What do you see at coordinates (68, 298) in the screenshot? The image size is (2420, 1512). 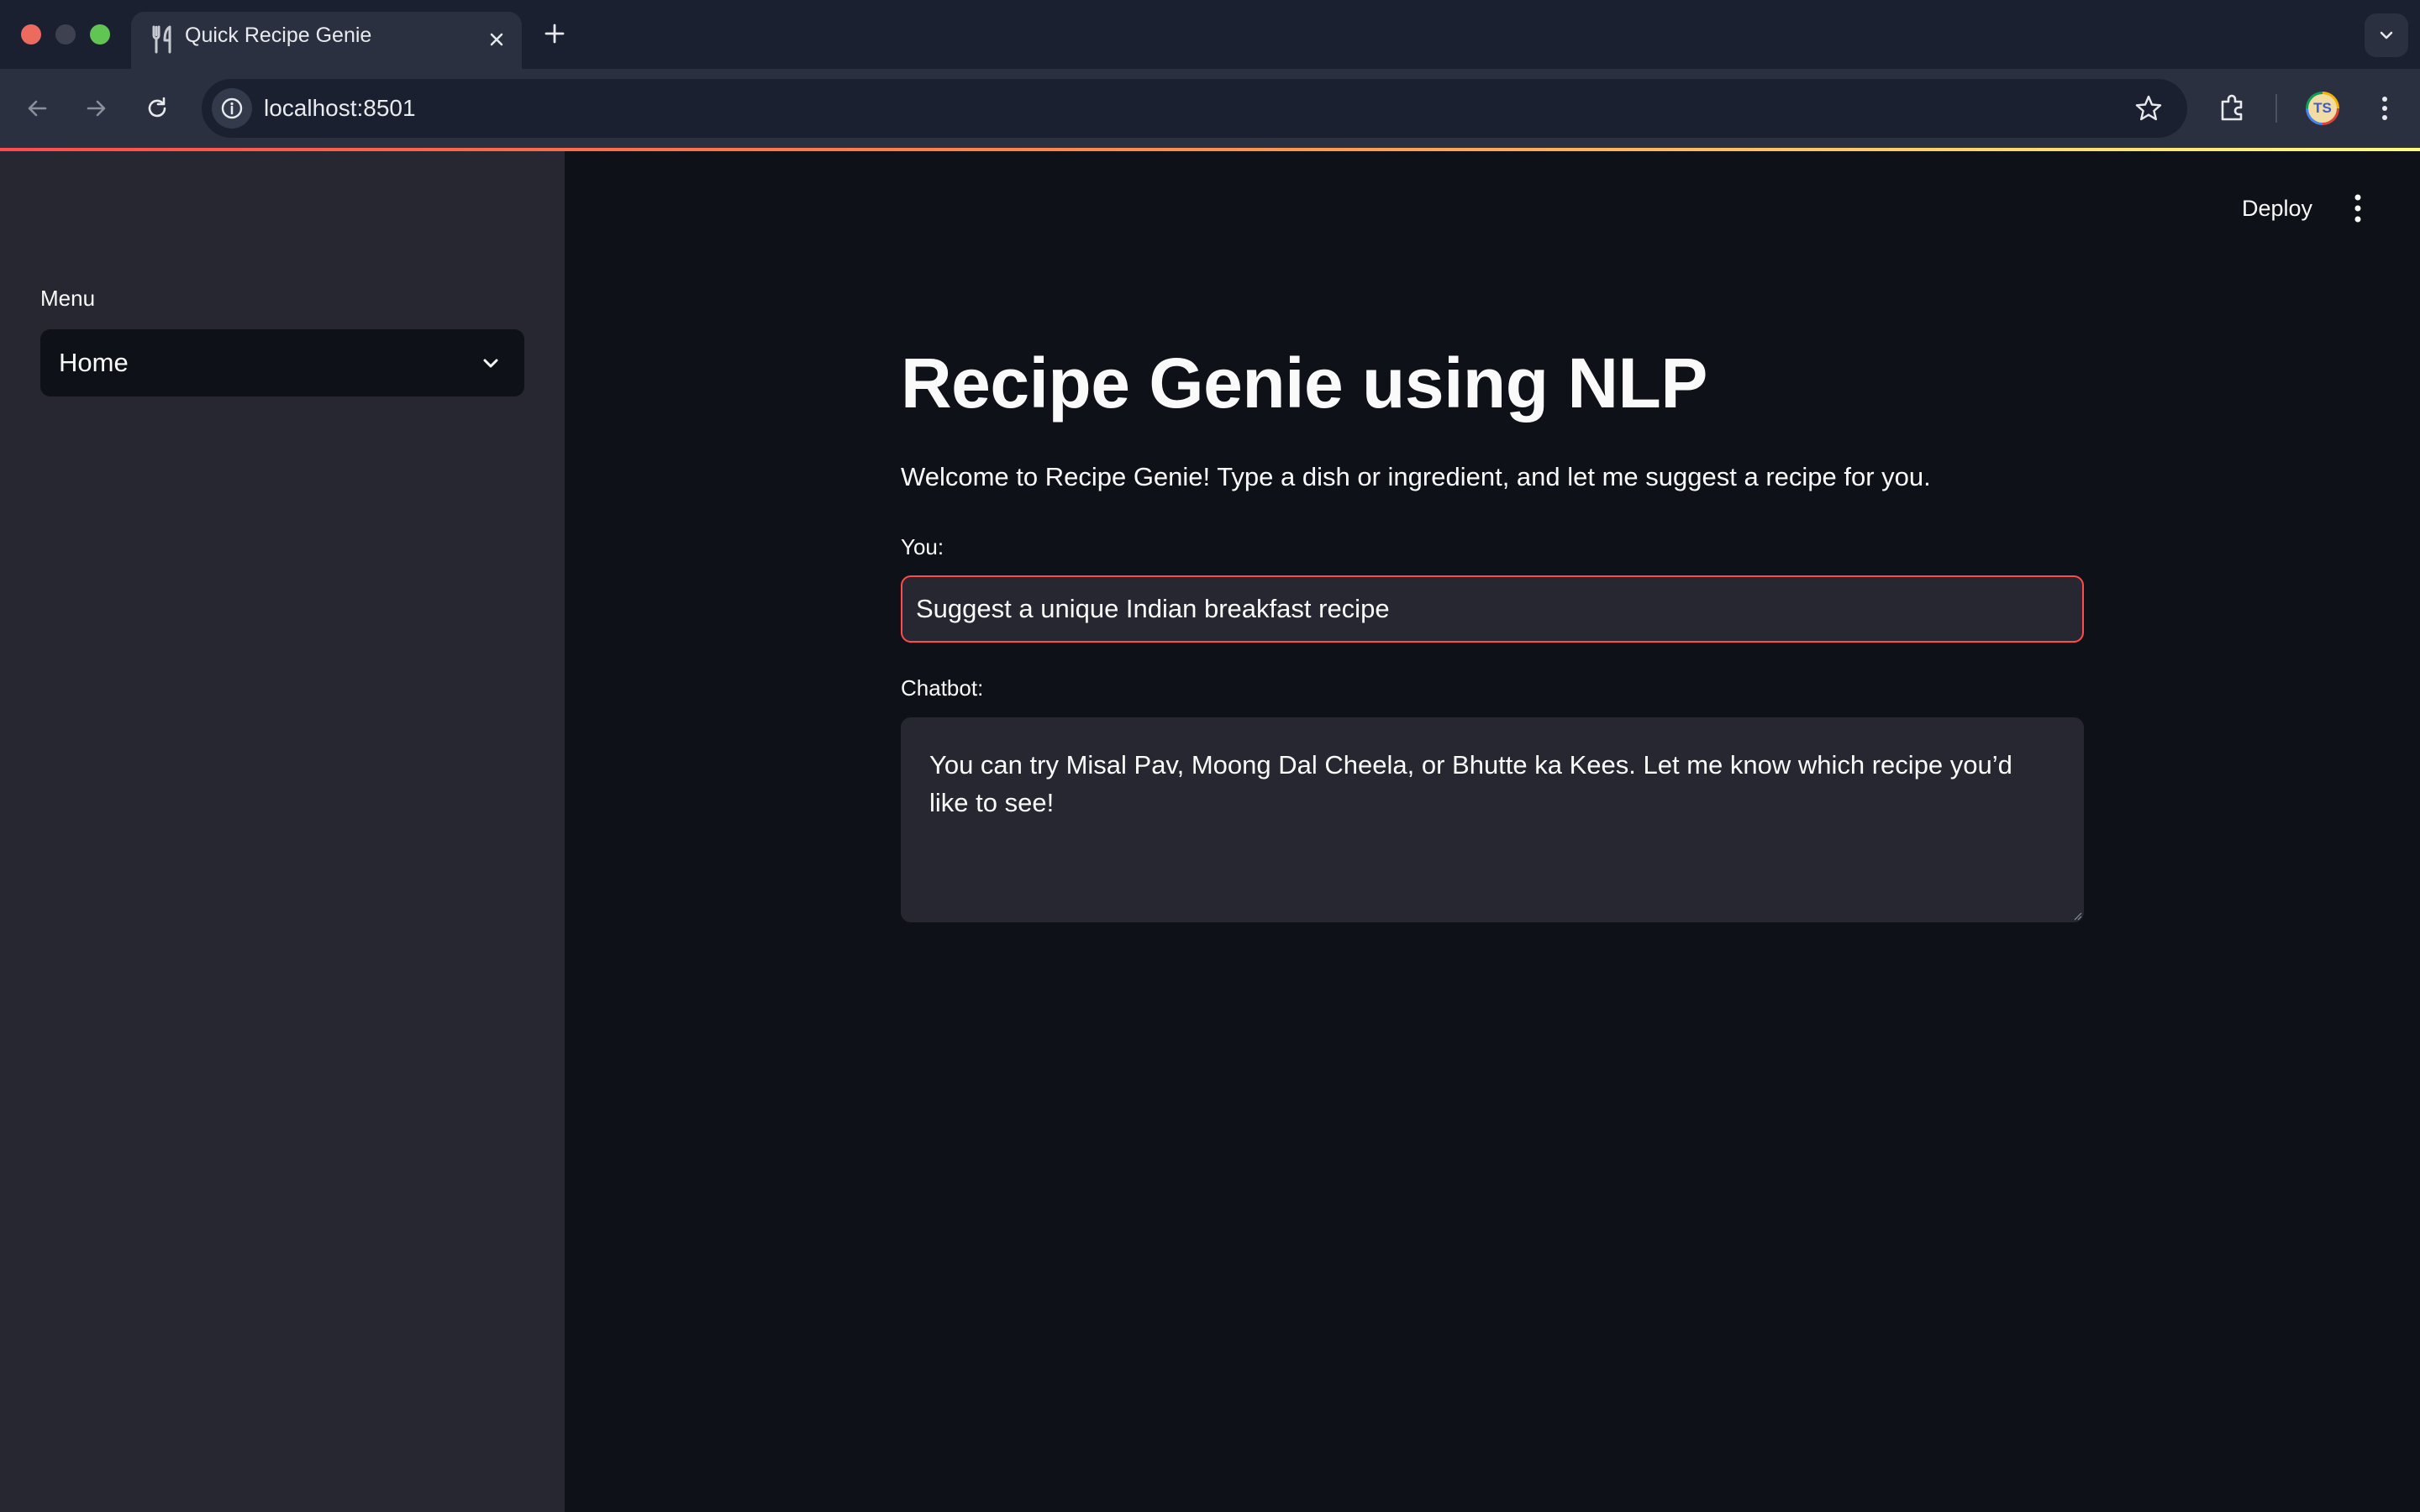 I see `menu-label: Menu` at bounding box center [68, 298].